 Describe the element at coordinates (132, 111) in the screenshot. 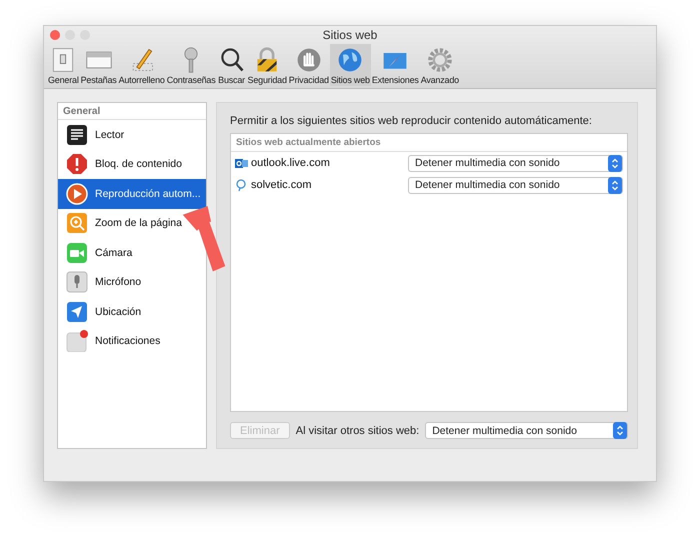

I see `sidebar-header: General` at that location.